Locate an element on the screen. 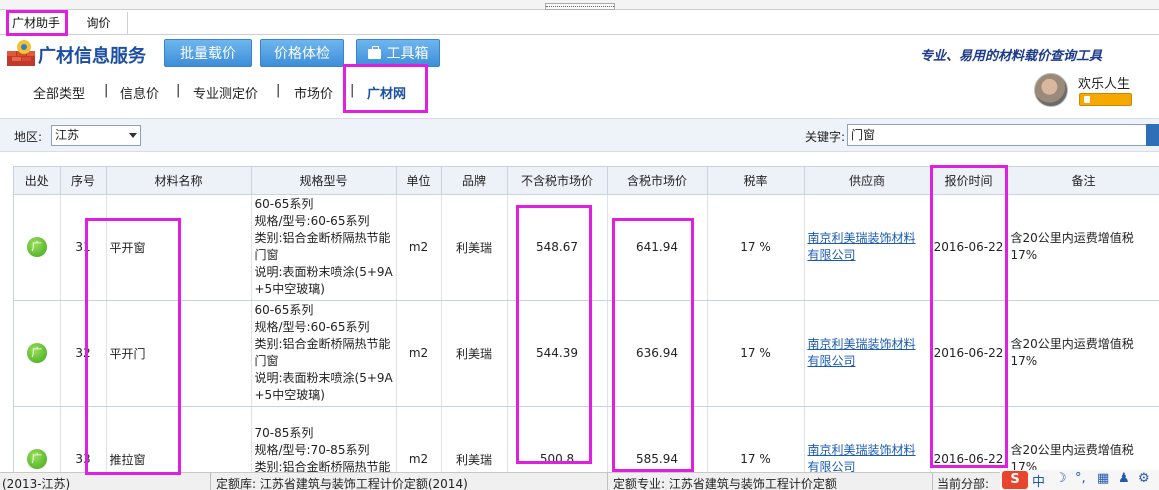 The height and width of the screenshot is (490, 1159). nav-all-types: 全部类型 is located at coordinates (59, 92).